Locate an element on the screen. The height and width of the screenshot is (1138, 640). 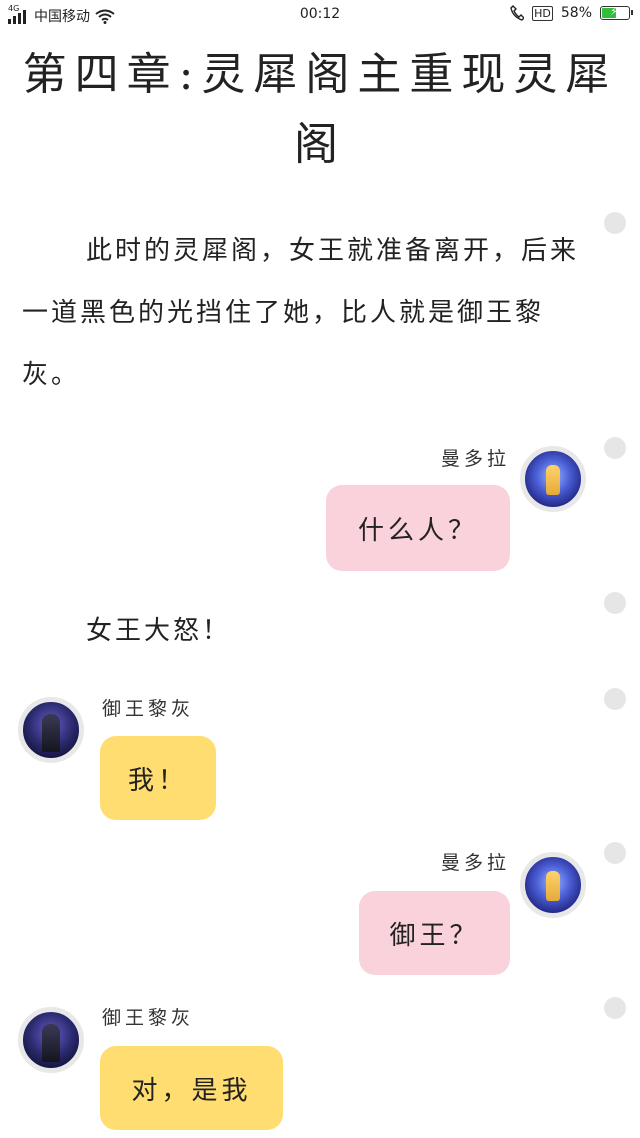
battery-icon: ⚡ is located at coordinates (616, 12).